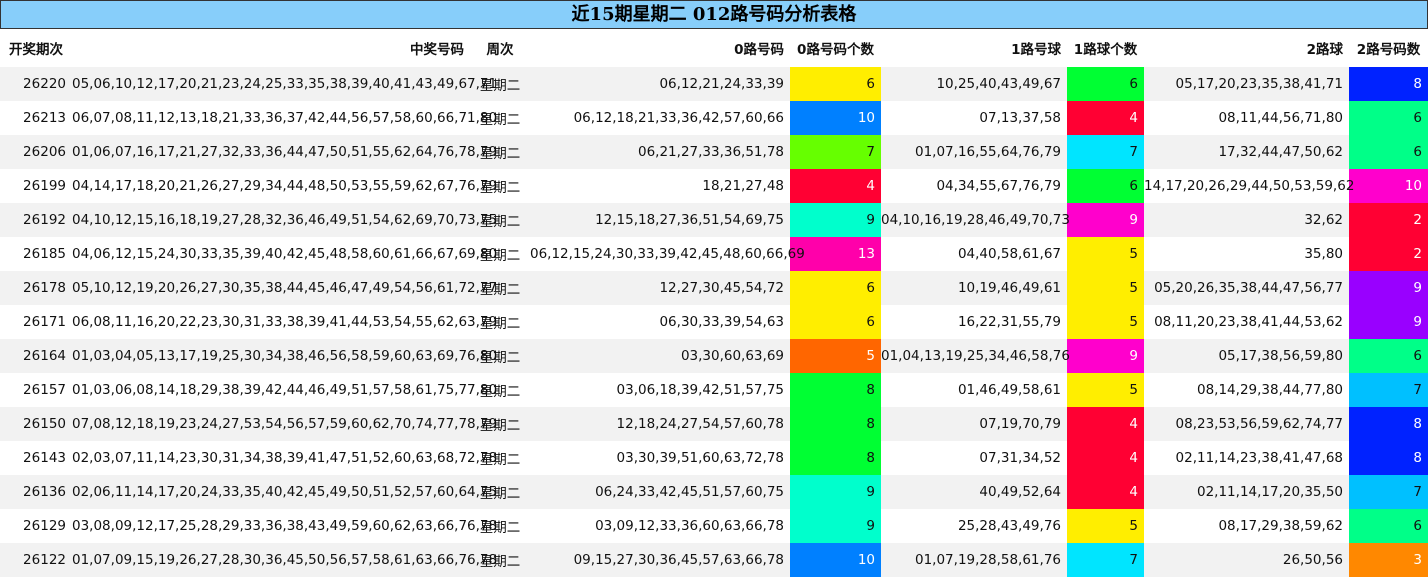 The height and width of the screenshot is (577, 1428). What do you see at coordinates (36, 458) in the screenshot?
I see `period-cell: 26143` at bounding box center [36, 458].